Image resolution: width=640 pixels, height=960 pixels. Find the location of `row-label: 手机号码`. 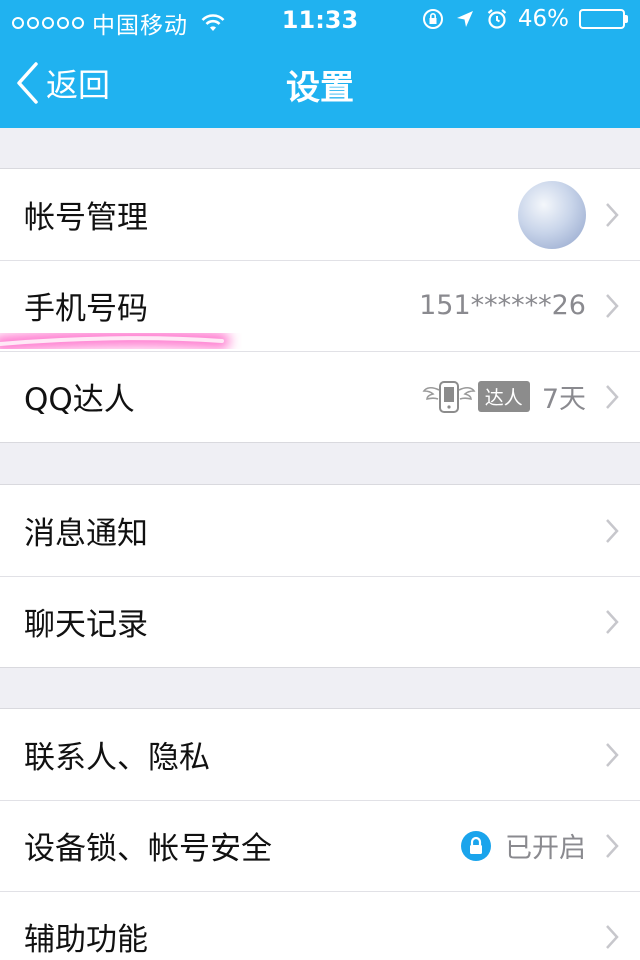

row-label: 手机号码 is located at coordinates (86, 309).